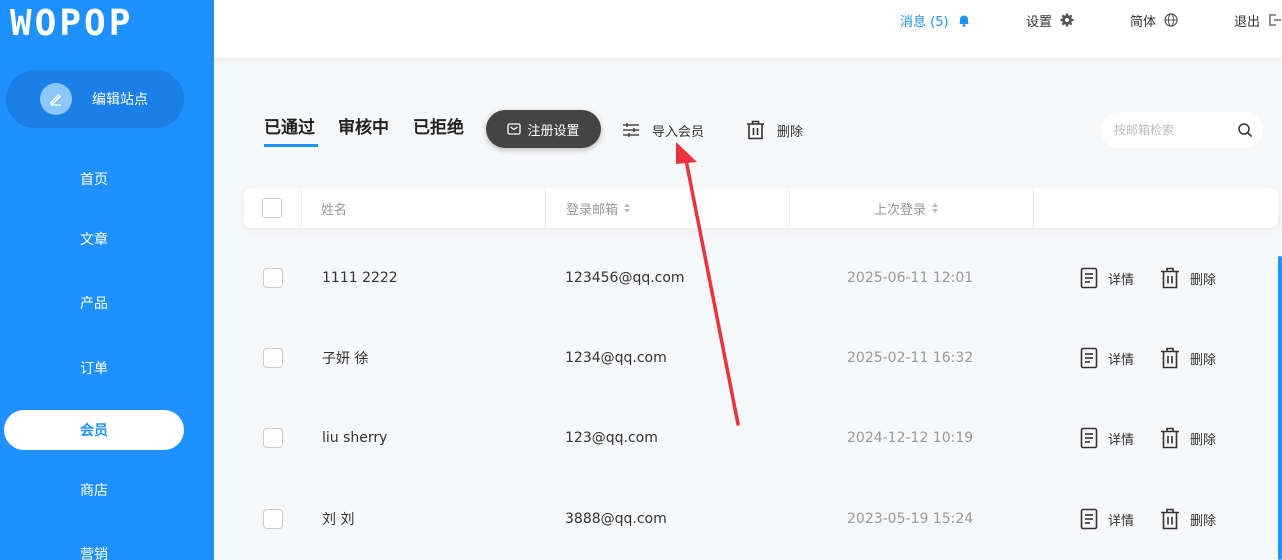 The width and height of the screenshot is (1282, 560). Describe the element at coordinates (363, 125) in the screenshot. I see `tab-pending: 审核中` at that location.